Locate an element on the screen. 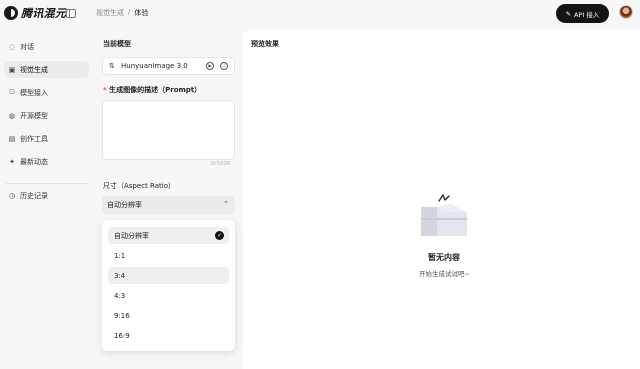 The height and width of the screenshot is (369, 640). image-icon: ▣ is located at coordinates (12, 69).